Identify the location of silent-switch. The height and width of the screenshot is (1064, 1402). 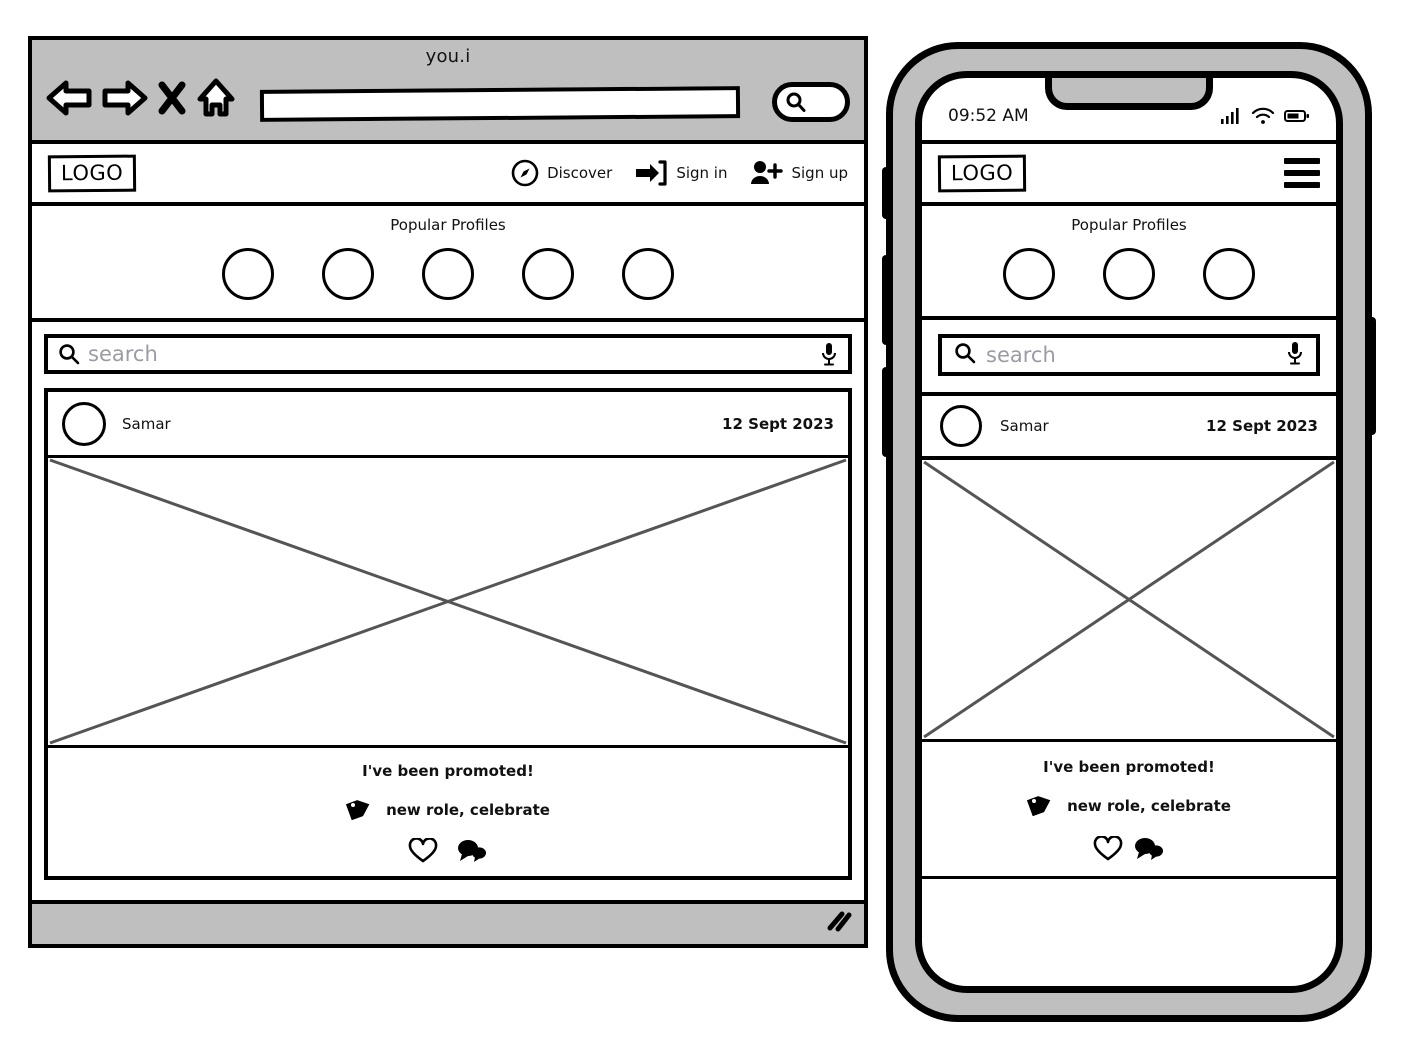
(887, 193).